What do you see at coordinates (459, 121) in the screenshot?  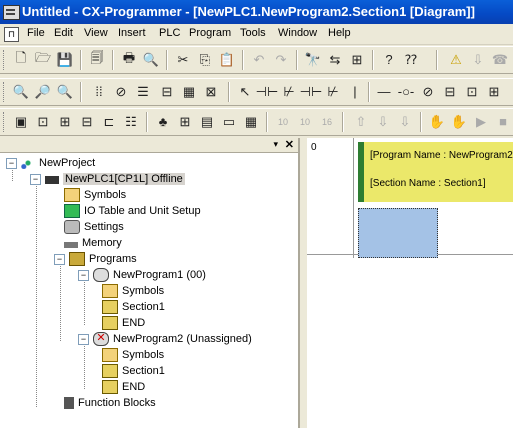 I see `online2-icon: ✋` at bounding box center [459, 121].